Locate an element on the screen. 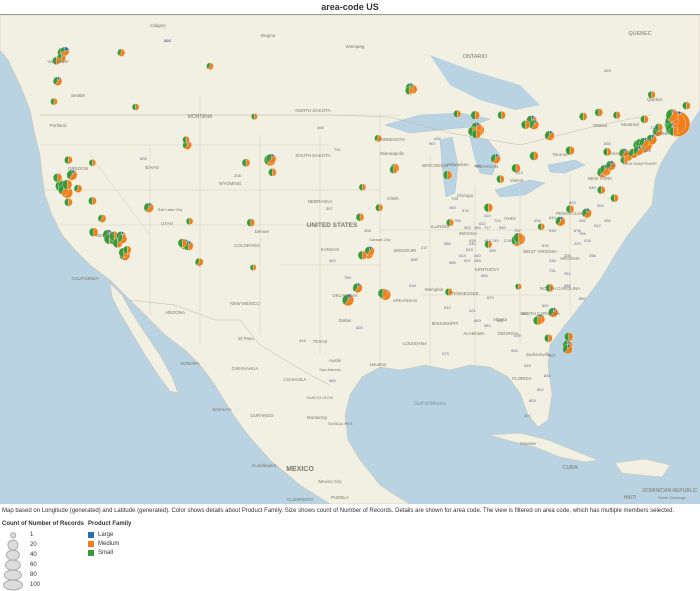 The height and width of the screenshot is (591, 700). area-code-label: 830 is located at coordinates (607, 143).